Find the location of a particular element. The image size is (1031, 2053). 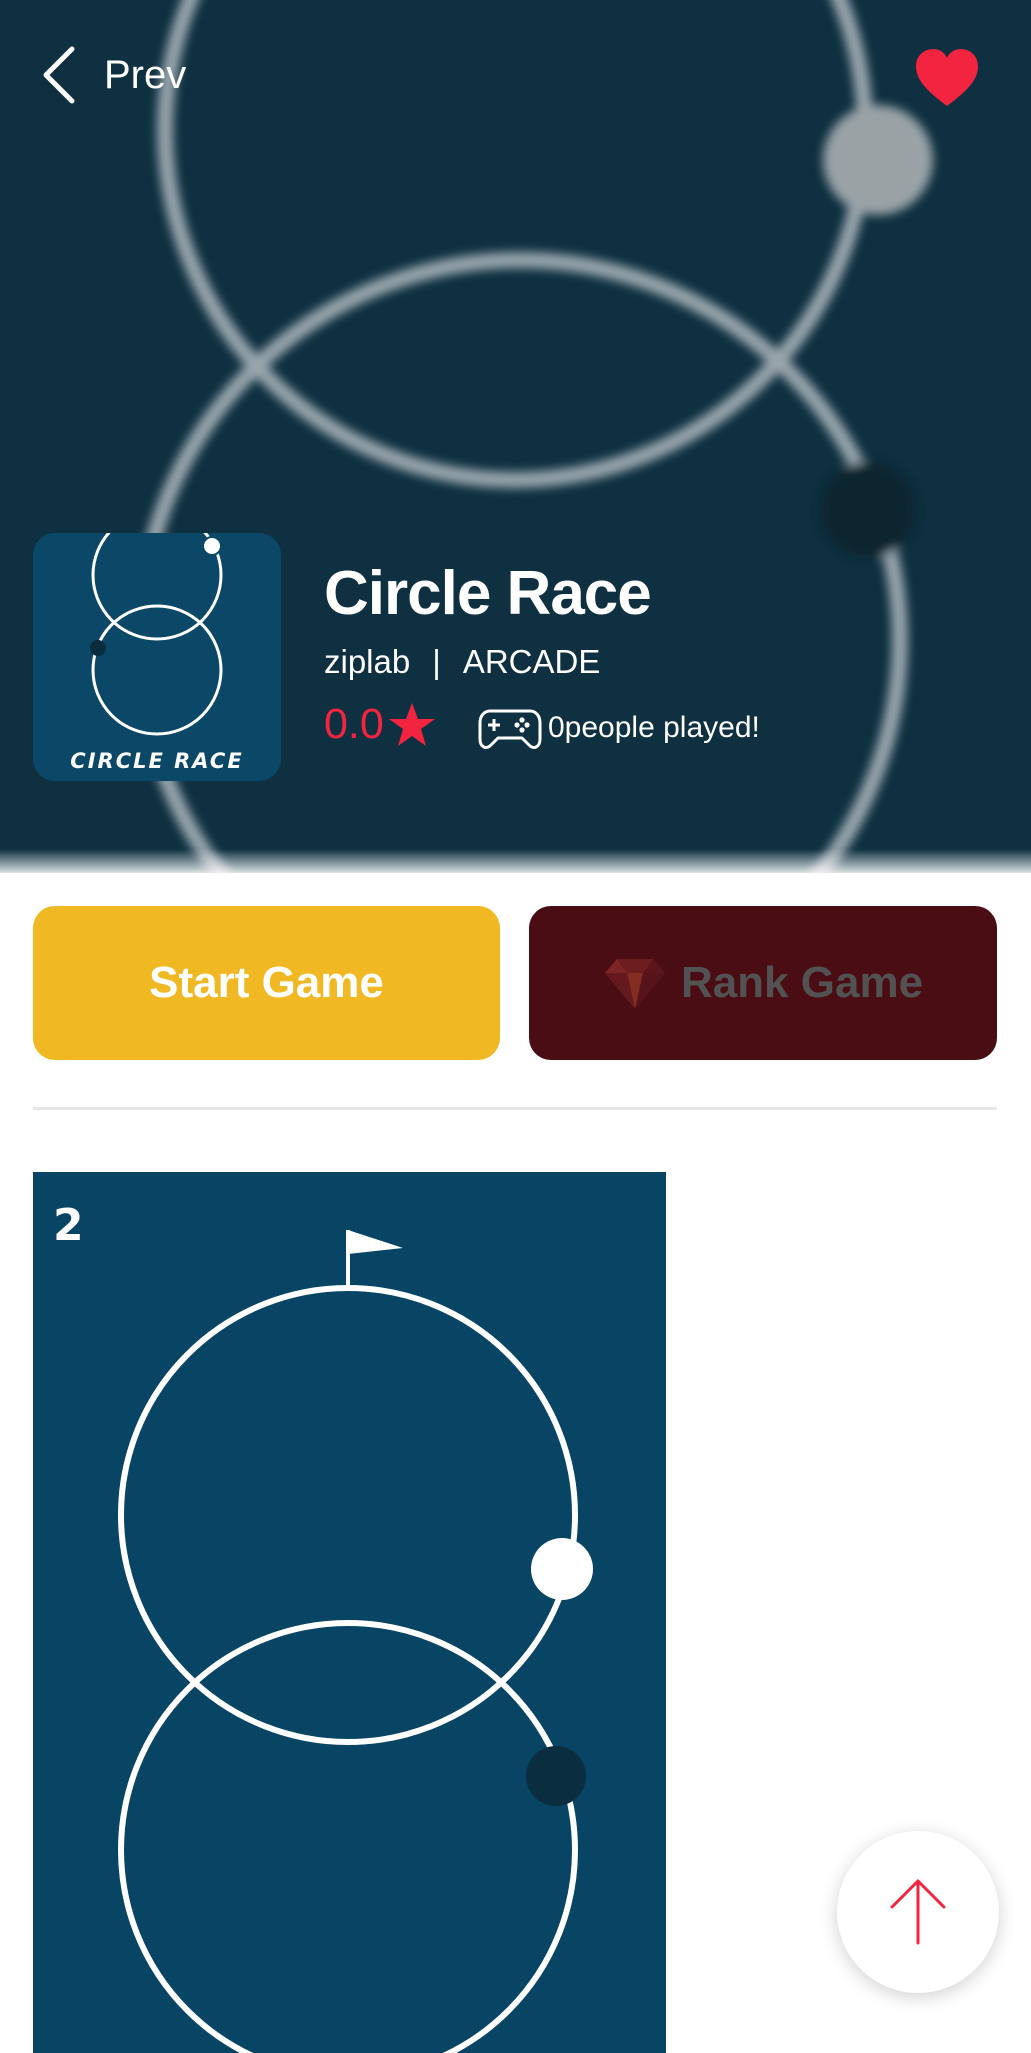

back-label: Prev is located at coordinates (145, 74).